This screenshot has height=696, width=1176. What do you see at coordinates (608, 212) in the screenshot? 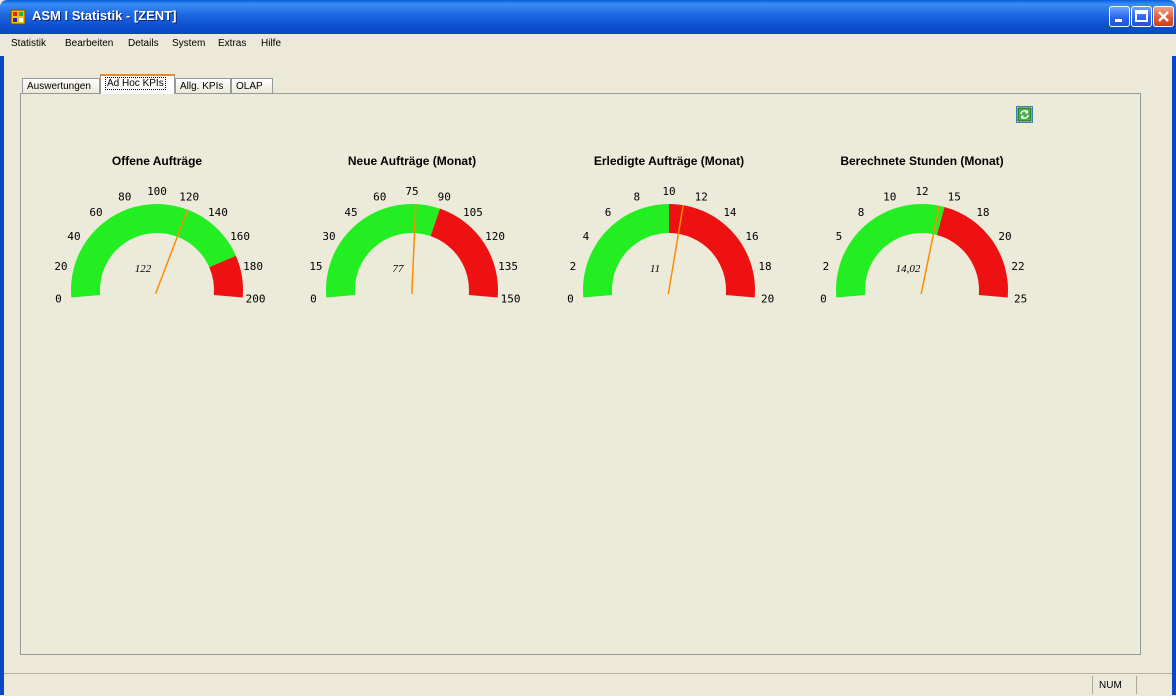
I see `gauge-tick-label: 6` at bounding box center [608, 212].